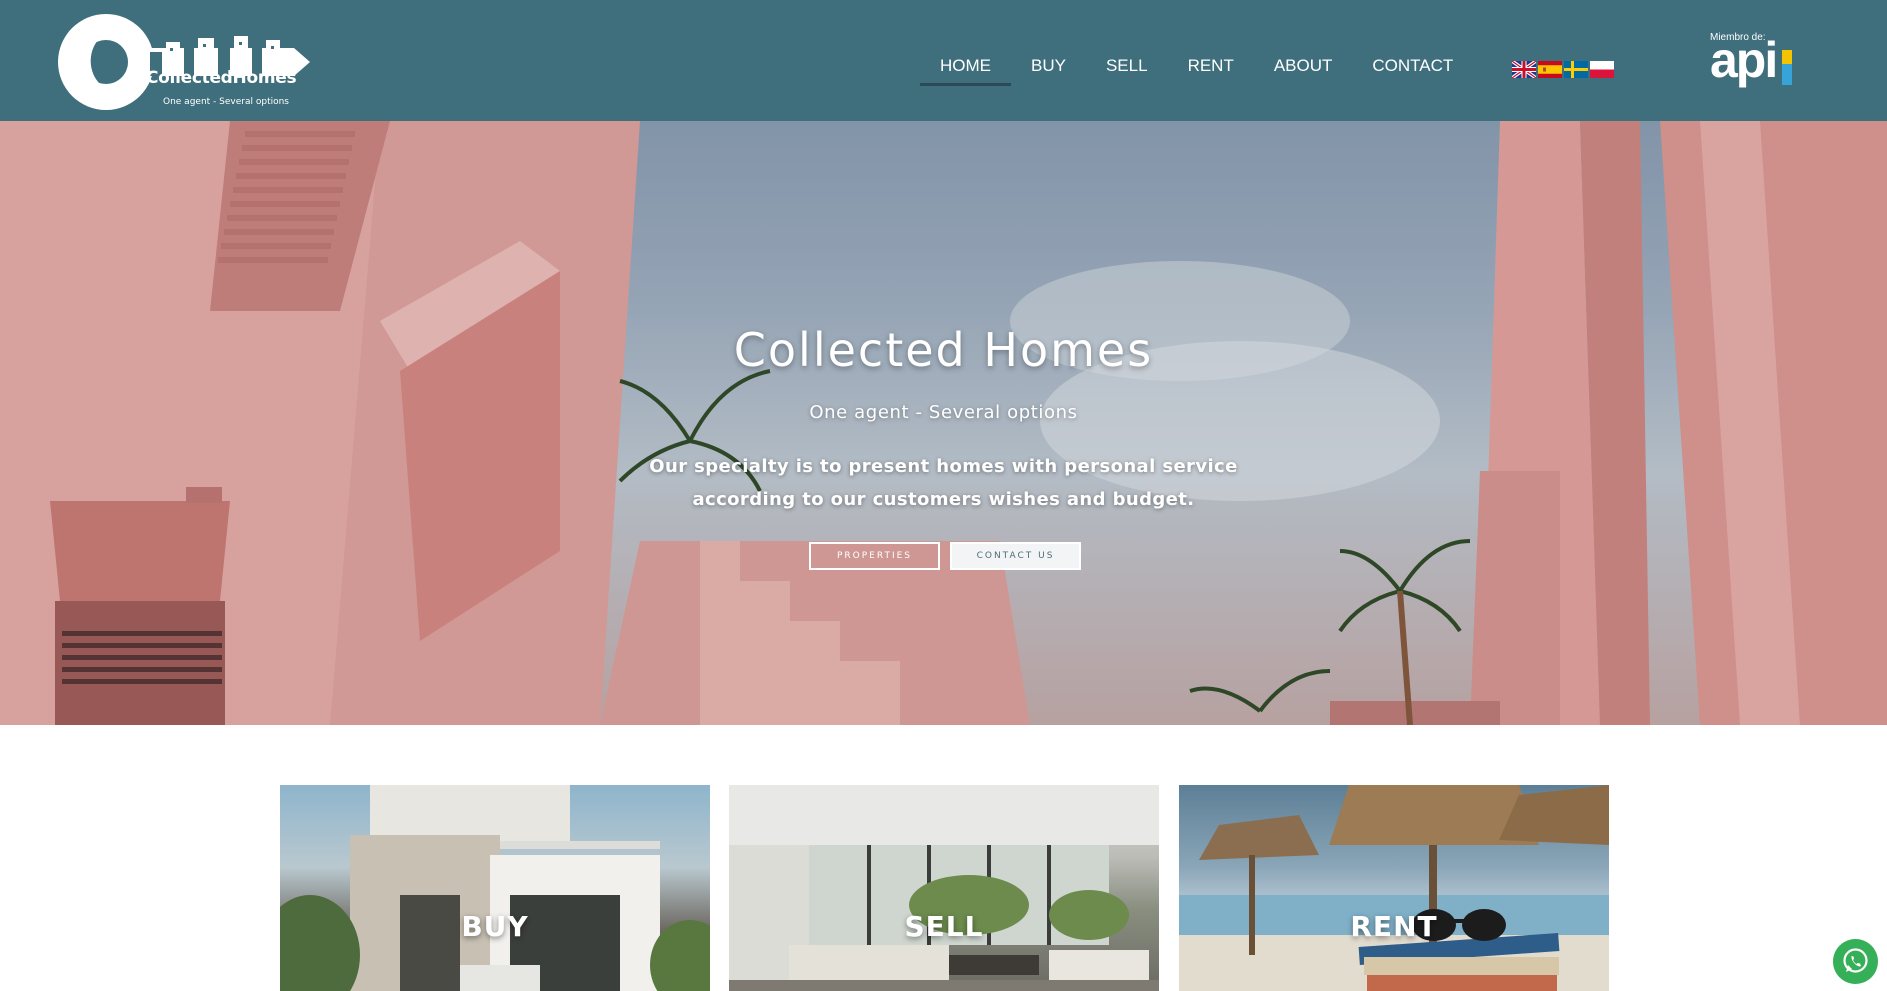 The width and height of the screenshot is (1887, 991). I want to click on nav-sell: SELL, so click(1127, 69).